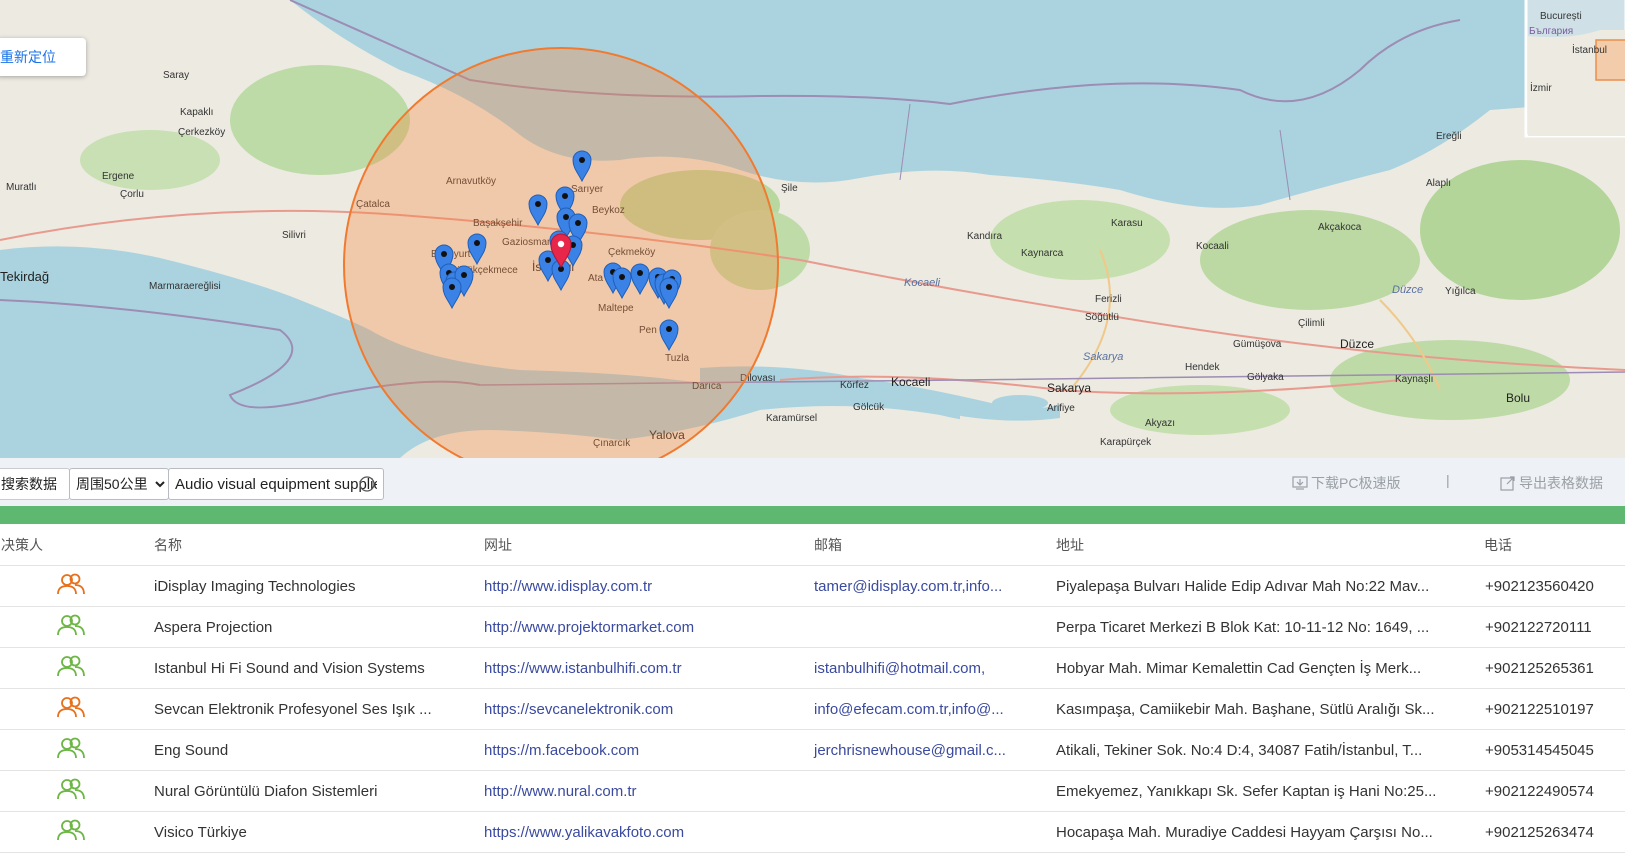 This screenshot has height=853, width=1625. What do you see at coordinates (71, 545) in the screenshot?
I see `header-decision-maker: 决策人` at bounding box center [71, 545].